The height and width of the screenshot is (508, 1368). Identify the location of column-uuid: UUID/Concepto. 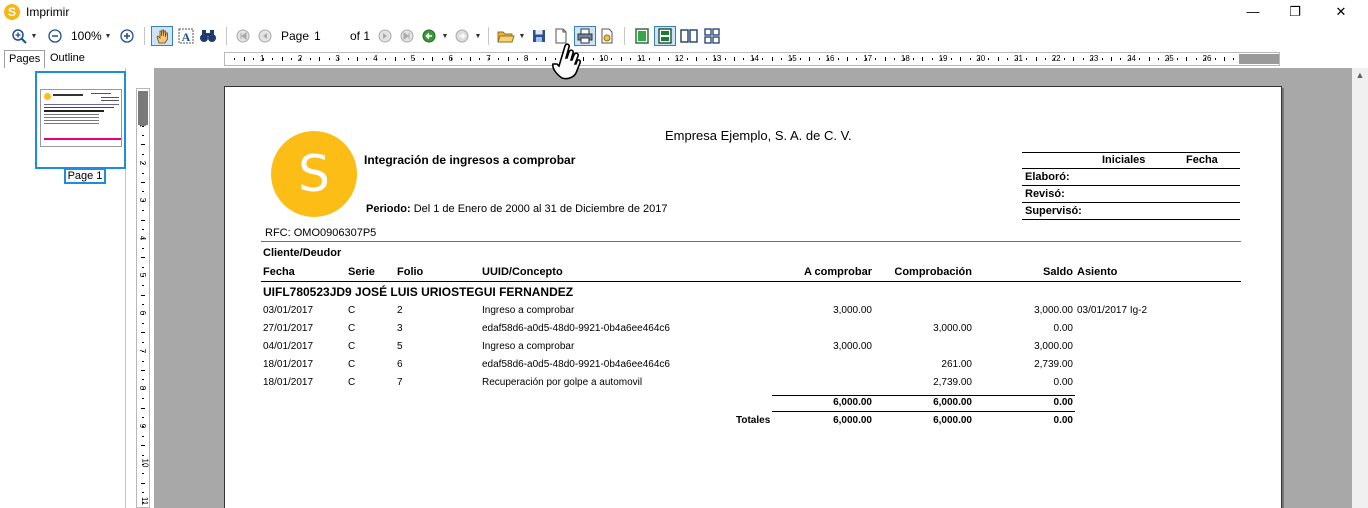
(522, 272).